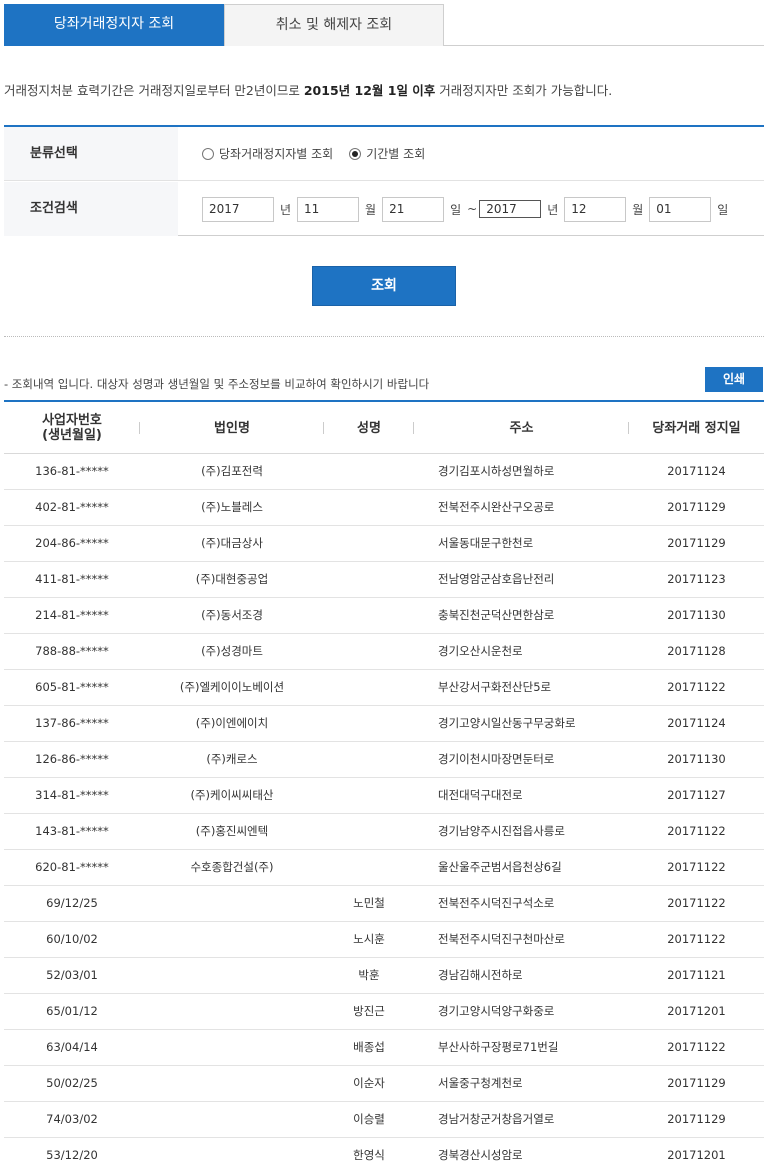 This screenshot has width=767, height=1170. Describe the element at coordinates (72, 903) in the screenshot. I see `cell-business-number: 69/12/25` at that location.